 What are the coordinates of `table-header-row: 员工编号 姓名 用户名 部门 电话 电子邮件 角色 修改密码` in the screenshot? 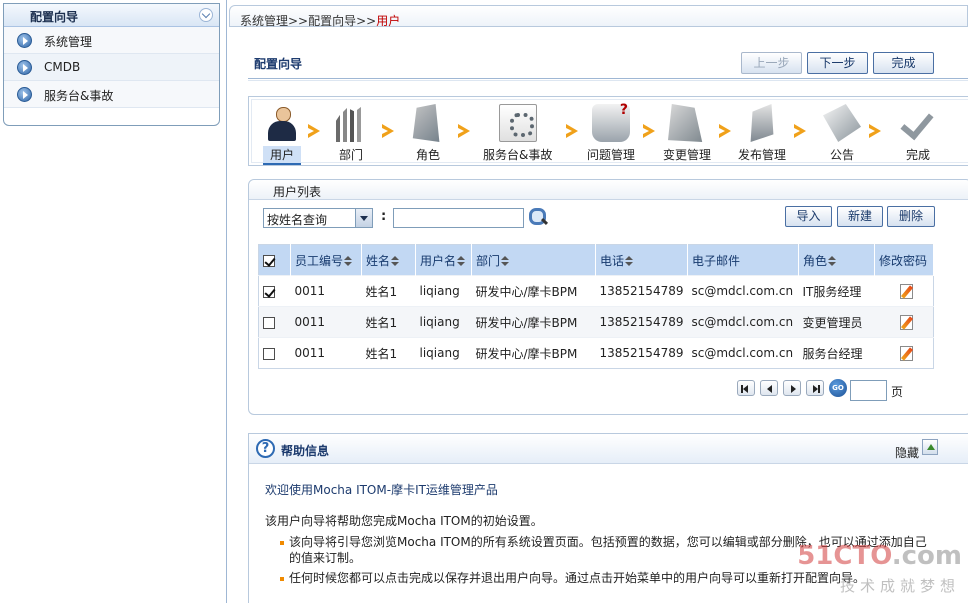 It's located at (596, 260).